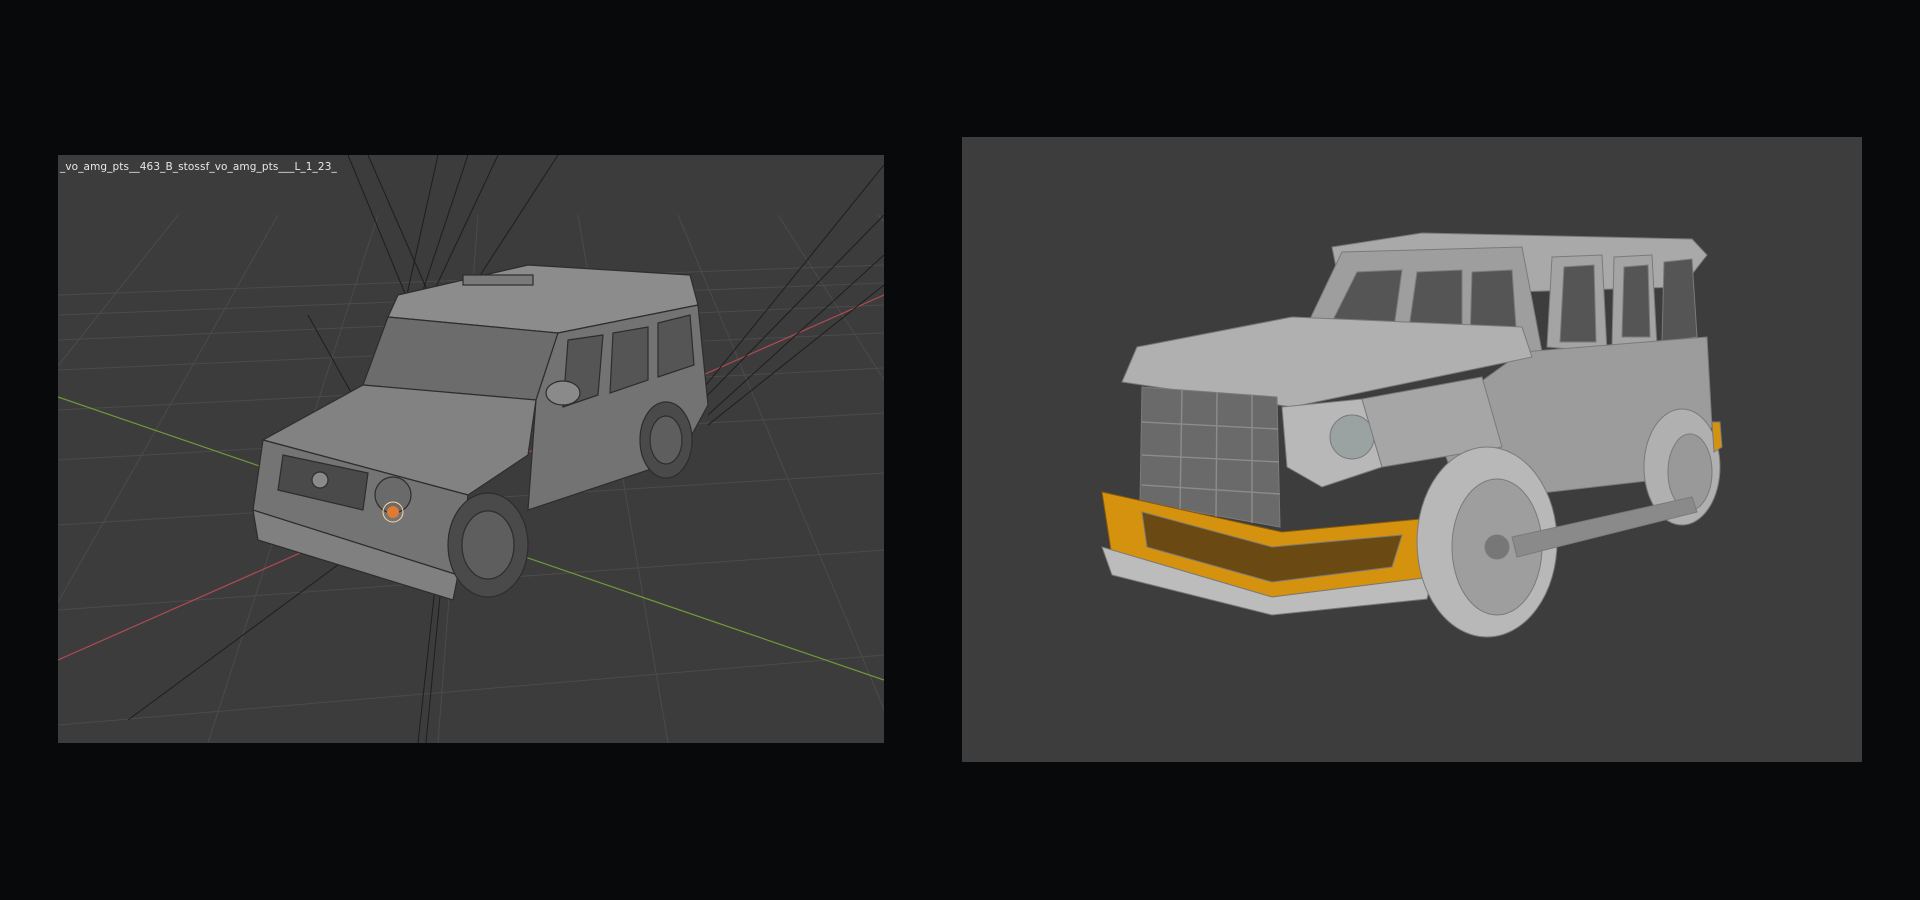 The height and width of the screenshot is (900, 1920). I want to click on g-wagon-sculpt-model, so click(1412, 435).